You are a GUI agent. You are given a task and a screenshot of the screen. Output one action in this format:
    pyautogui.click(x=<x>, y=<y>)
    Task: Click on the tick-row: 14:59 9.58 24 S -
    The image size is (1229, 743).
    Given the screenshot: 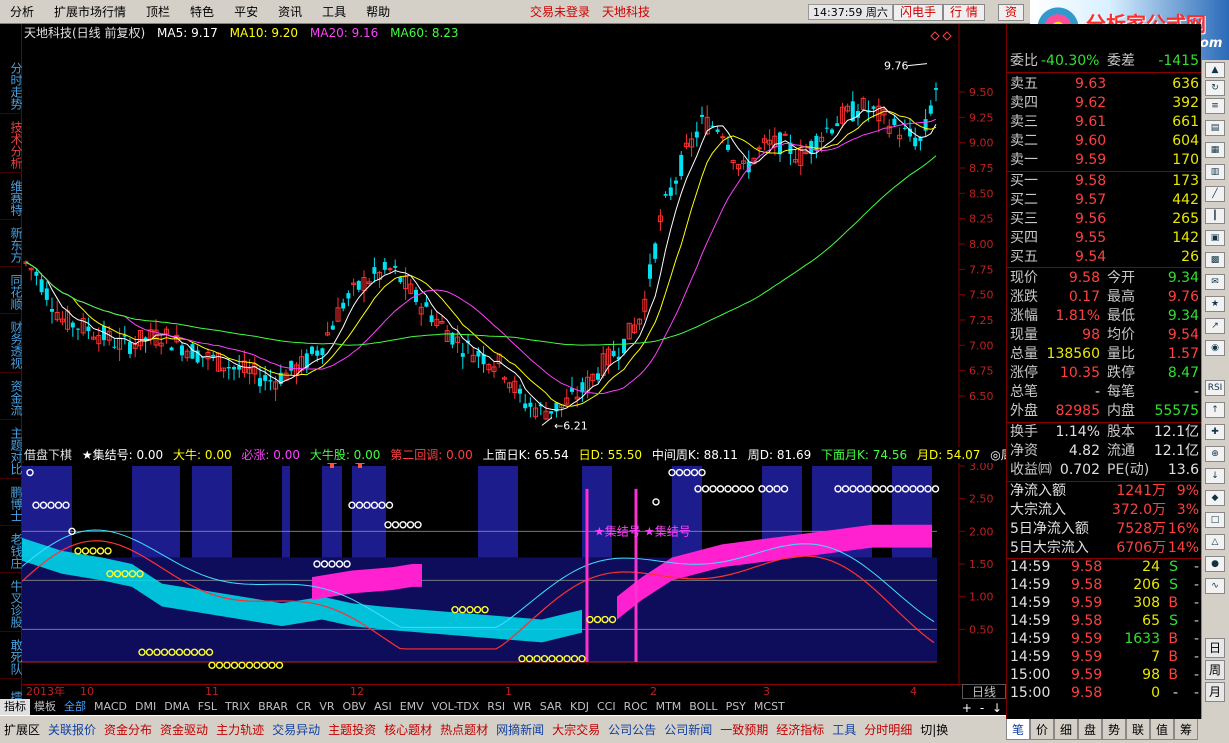 What is the action you would take?
    pyautogui.click(x=1104, y=567)
    